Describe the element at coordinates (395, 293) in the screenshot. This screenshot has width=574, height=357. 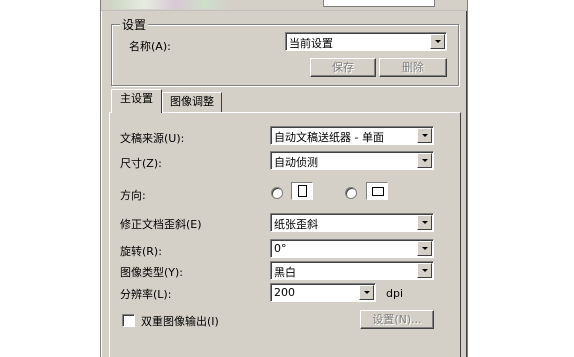
I see `resolution-unit: dpi` at that location.